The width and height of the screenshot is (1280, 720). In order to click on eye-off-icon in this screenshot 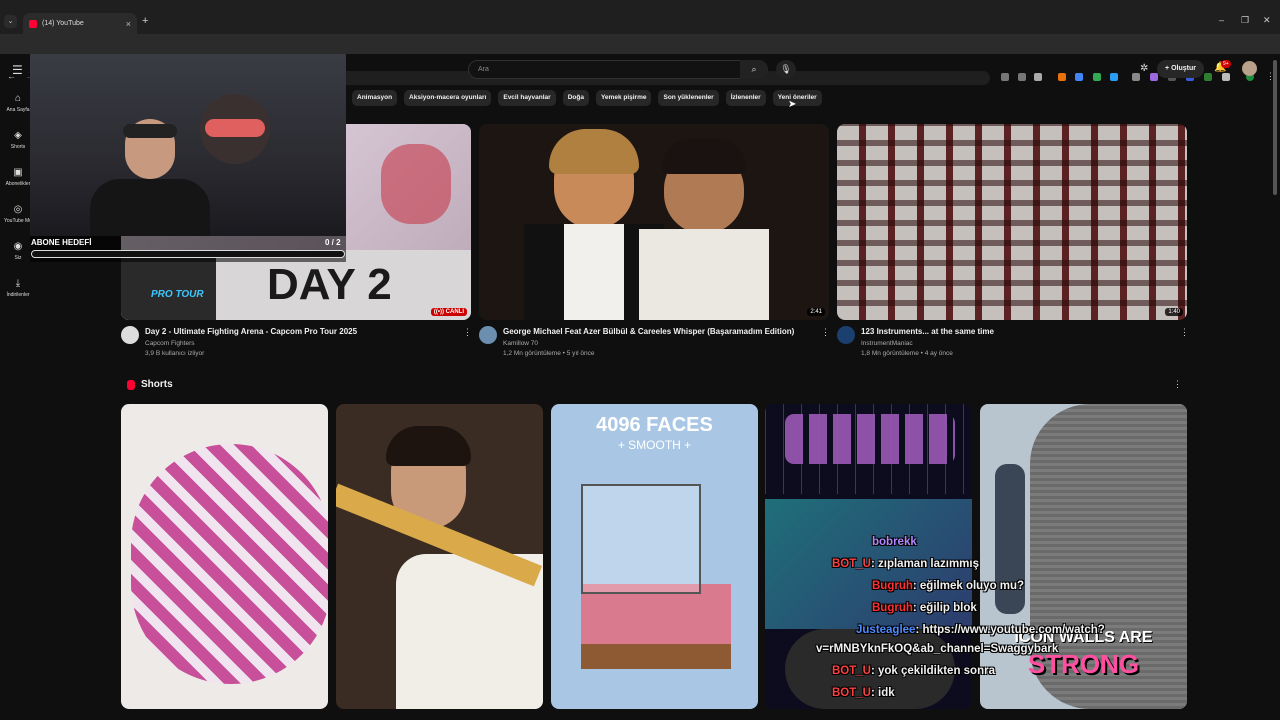, I will do `click(1022, 77)`.